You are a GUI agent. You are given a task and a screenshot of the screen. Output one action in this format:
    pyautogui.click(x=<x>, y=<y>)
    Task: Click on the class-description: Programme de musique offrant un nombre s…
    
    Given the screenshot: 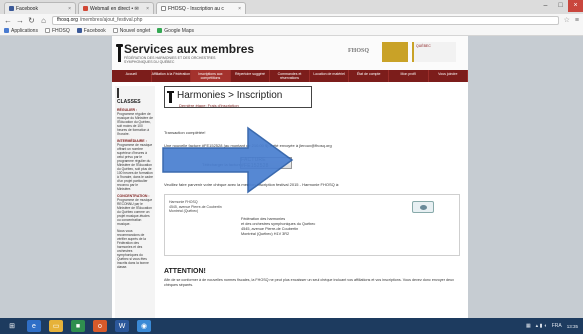 What is the action you would take?
    pyautogui.click(x=135, y=167)
    